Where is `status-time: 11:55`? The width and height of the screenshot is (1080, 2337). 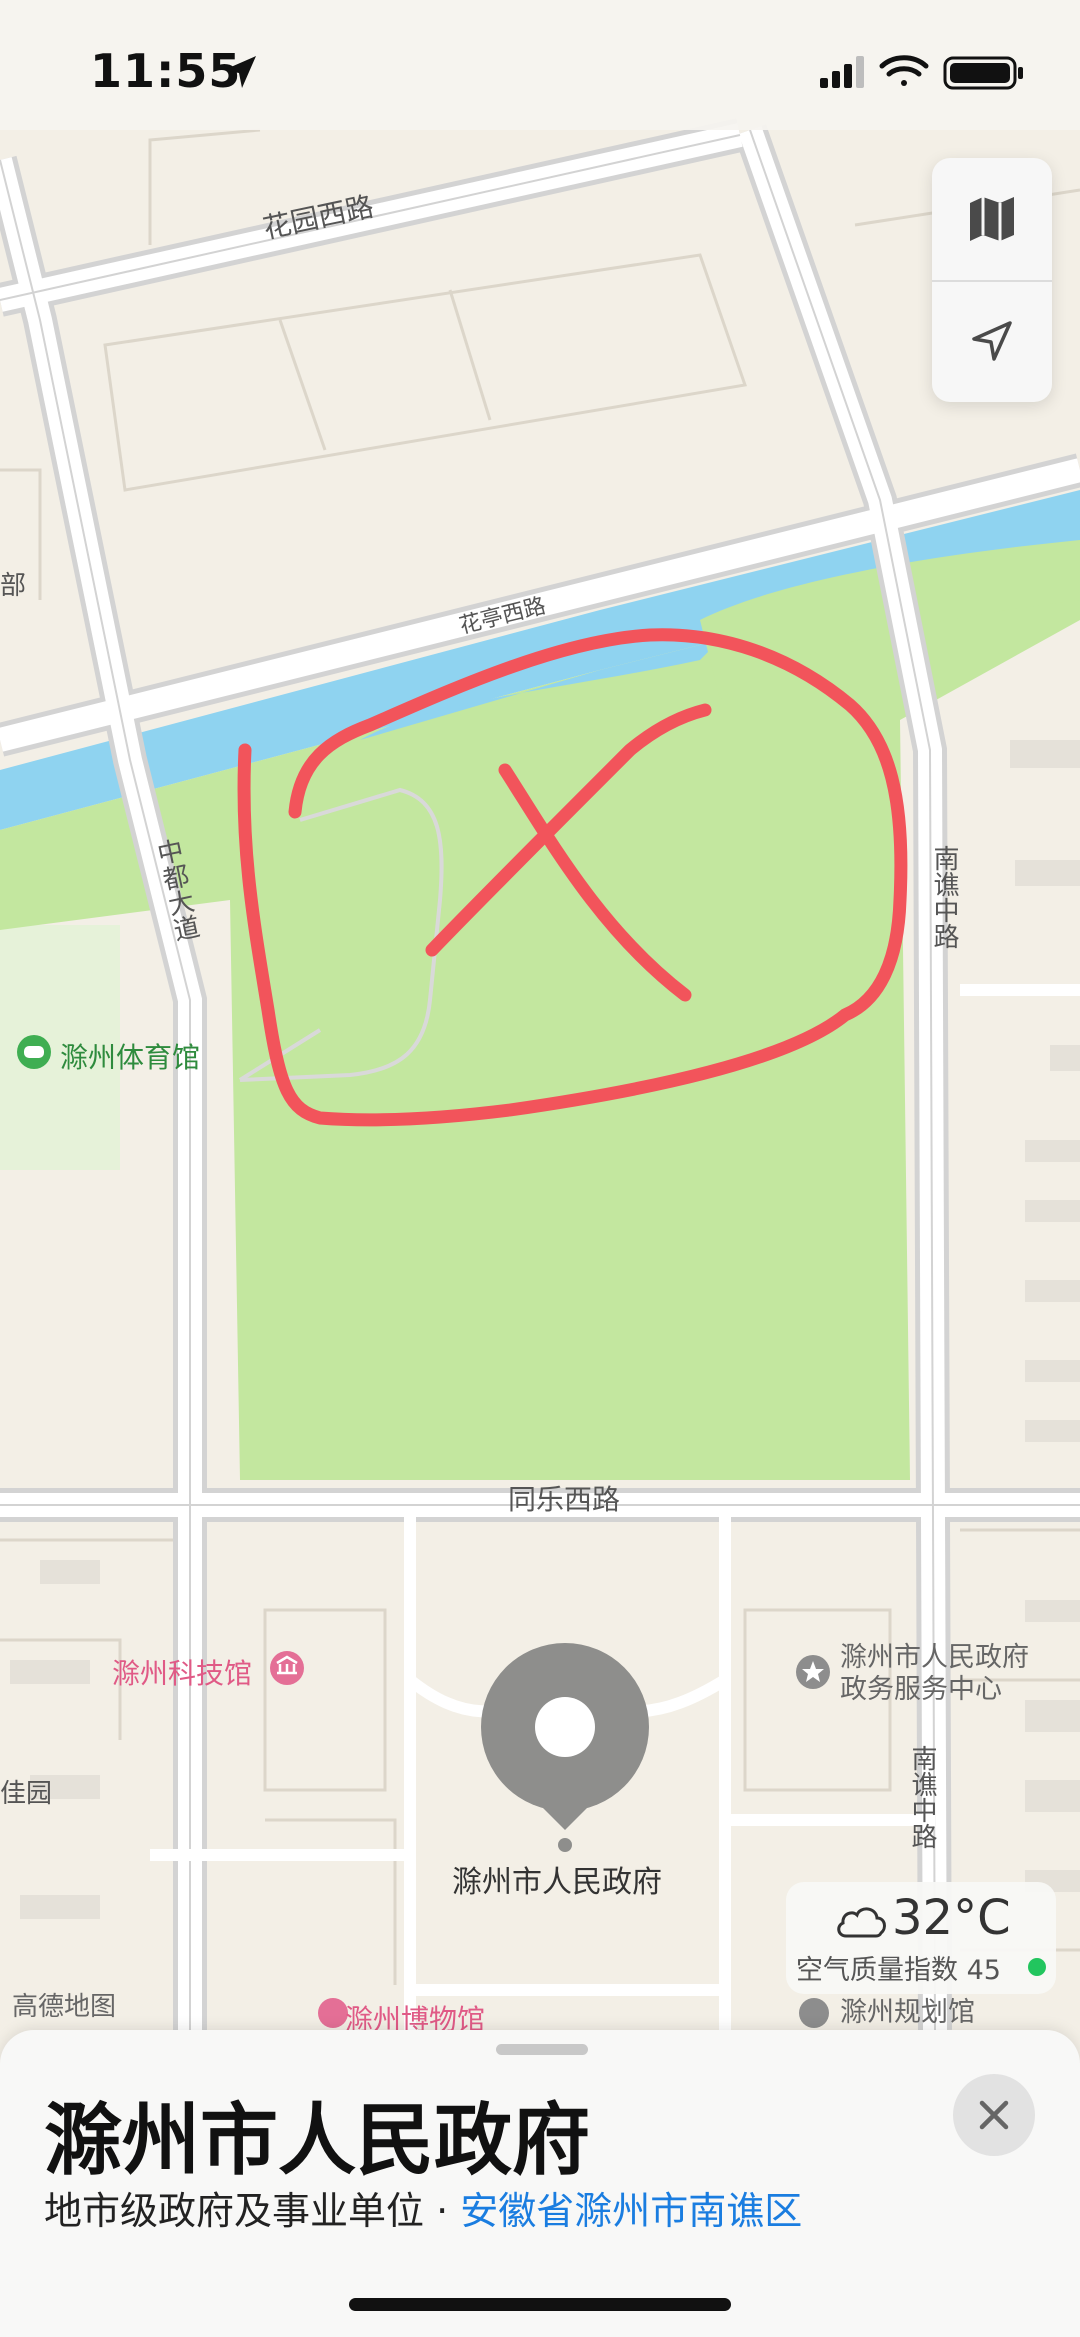
status-time: 11:55 is located at coordinates (166, 71).